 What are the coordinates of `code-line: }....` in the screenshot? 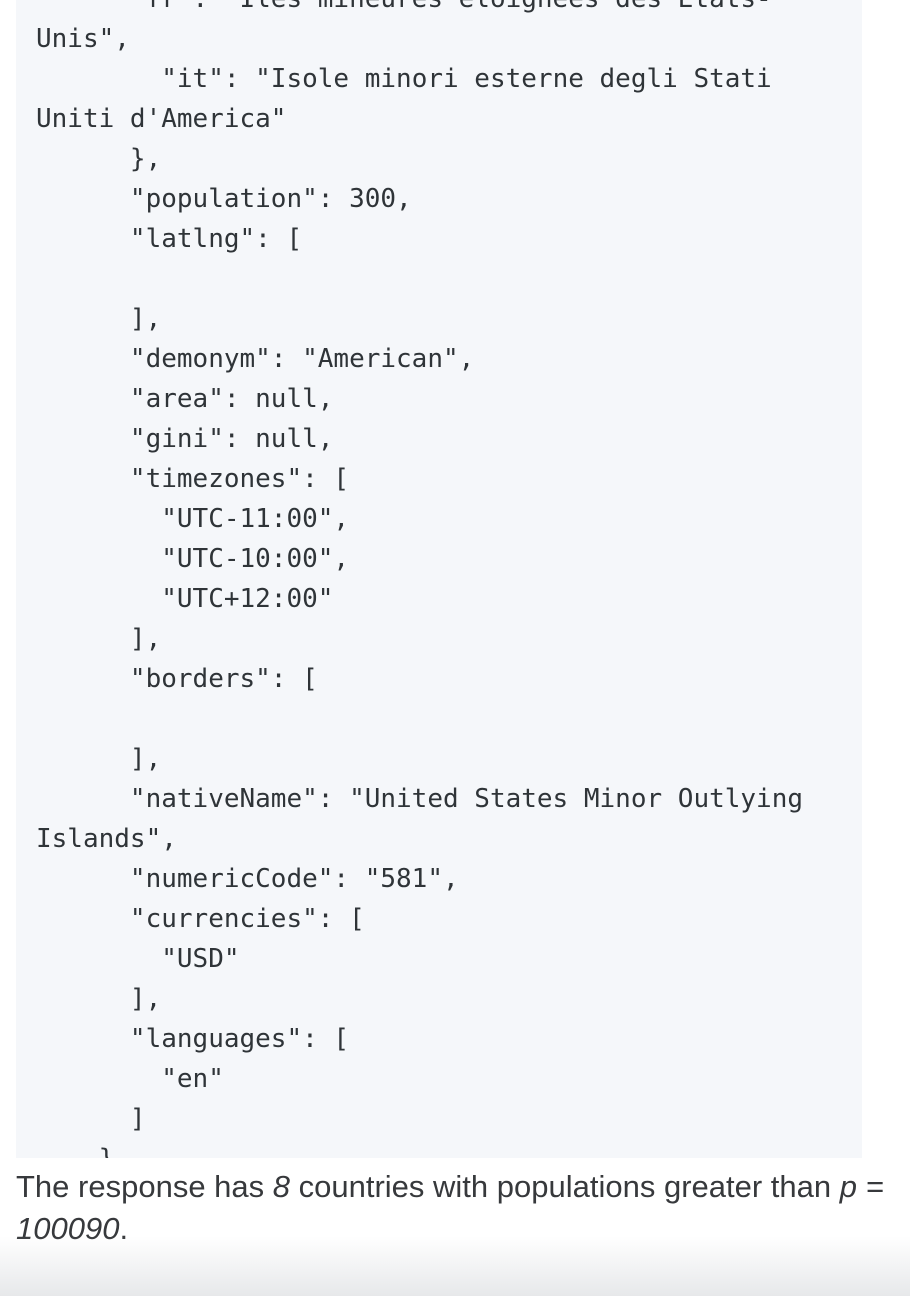 It's located at (106, 1151).